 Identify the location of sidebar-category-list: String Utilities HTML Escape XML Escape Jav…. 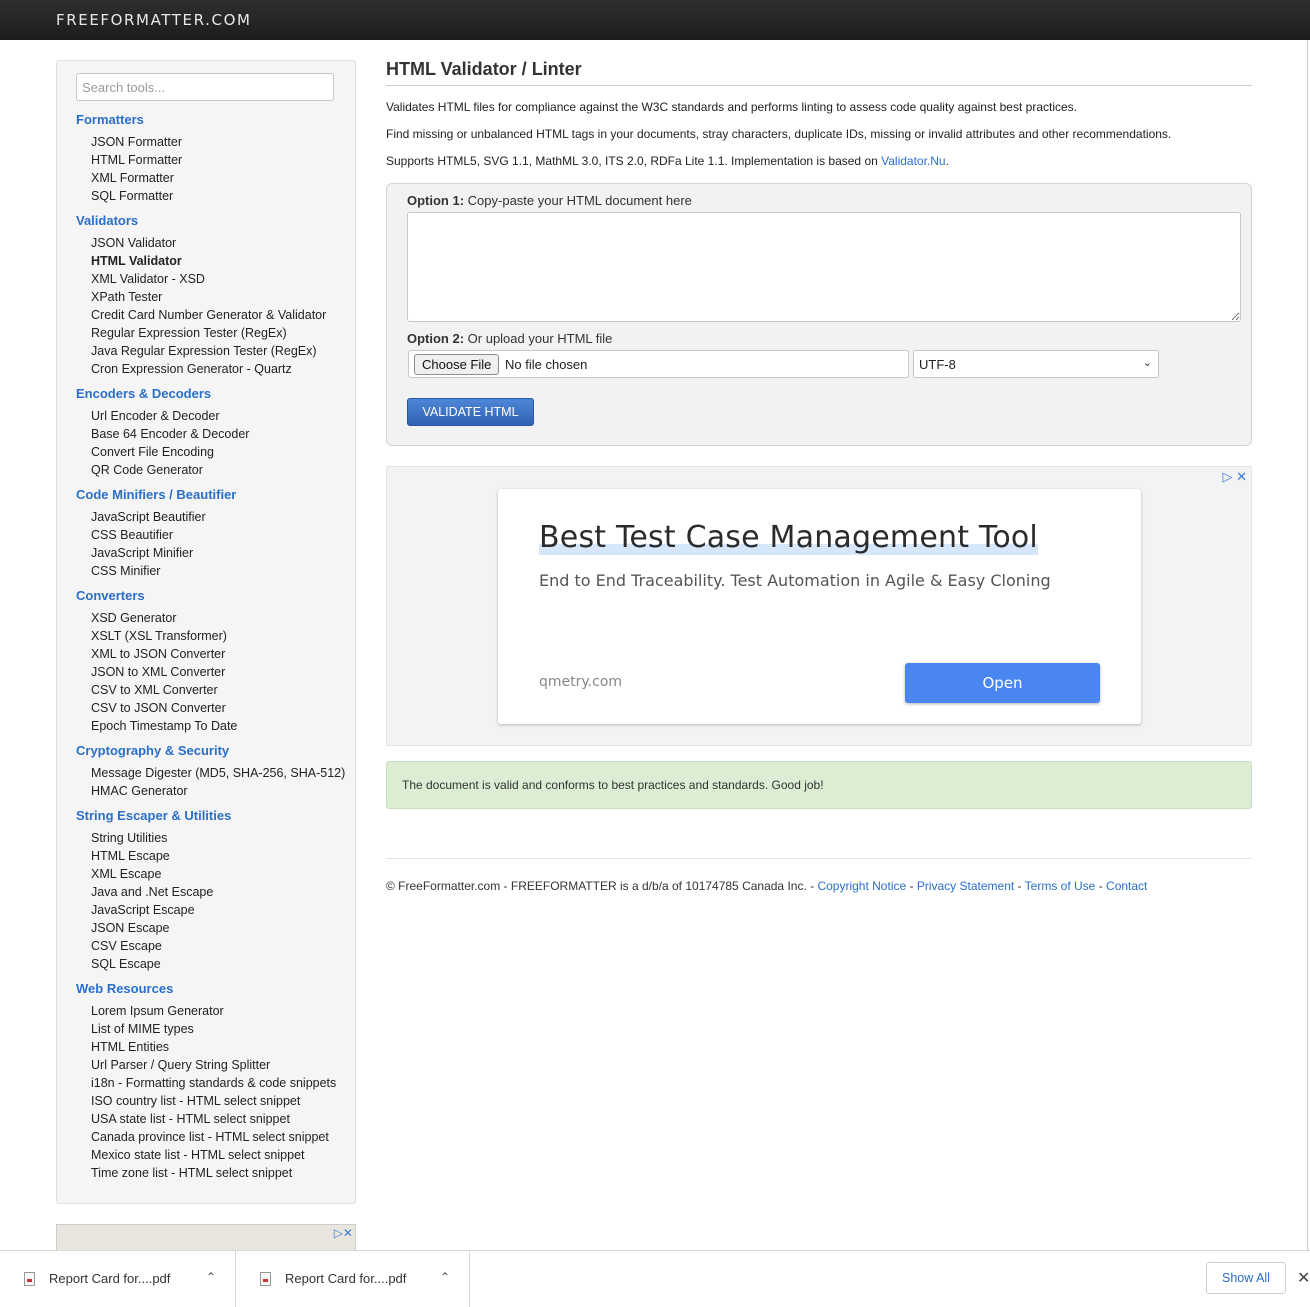
(213, 901).